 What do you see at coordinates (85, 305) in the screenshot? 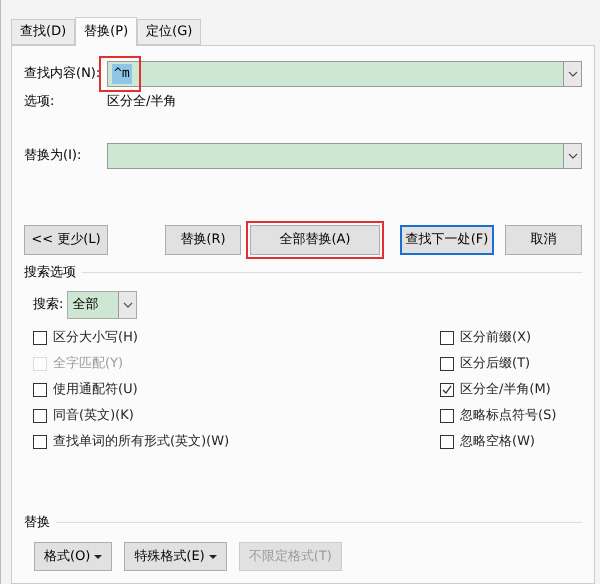
I see `select-value: 全部` at bounding box center [85, 305].